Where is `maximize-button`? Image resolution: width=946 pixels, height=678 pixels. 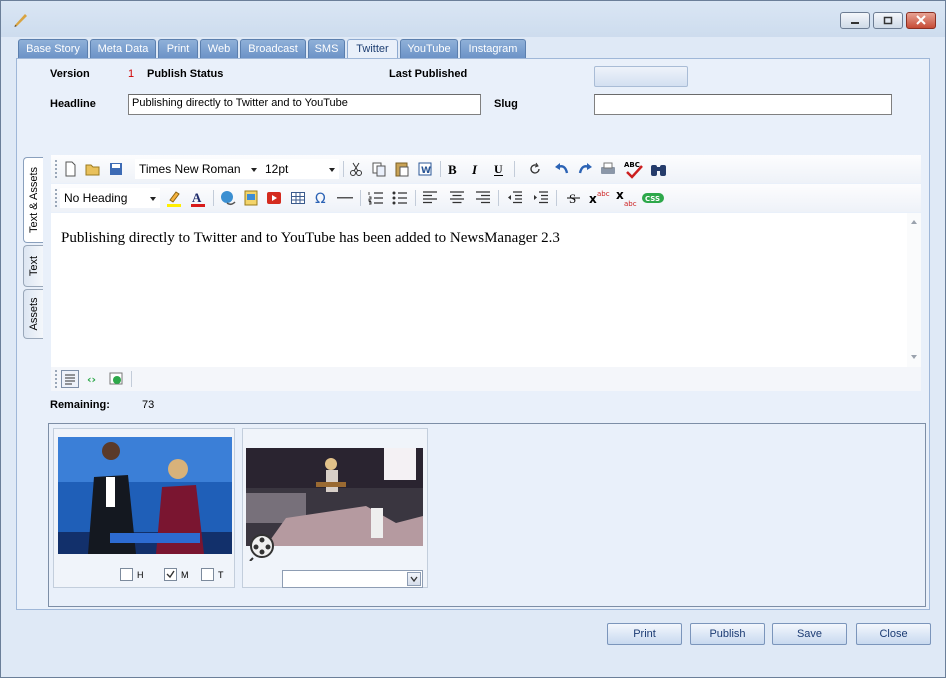
maximize-button is located at coordinates (888, 20).